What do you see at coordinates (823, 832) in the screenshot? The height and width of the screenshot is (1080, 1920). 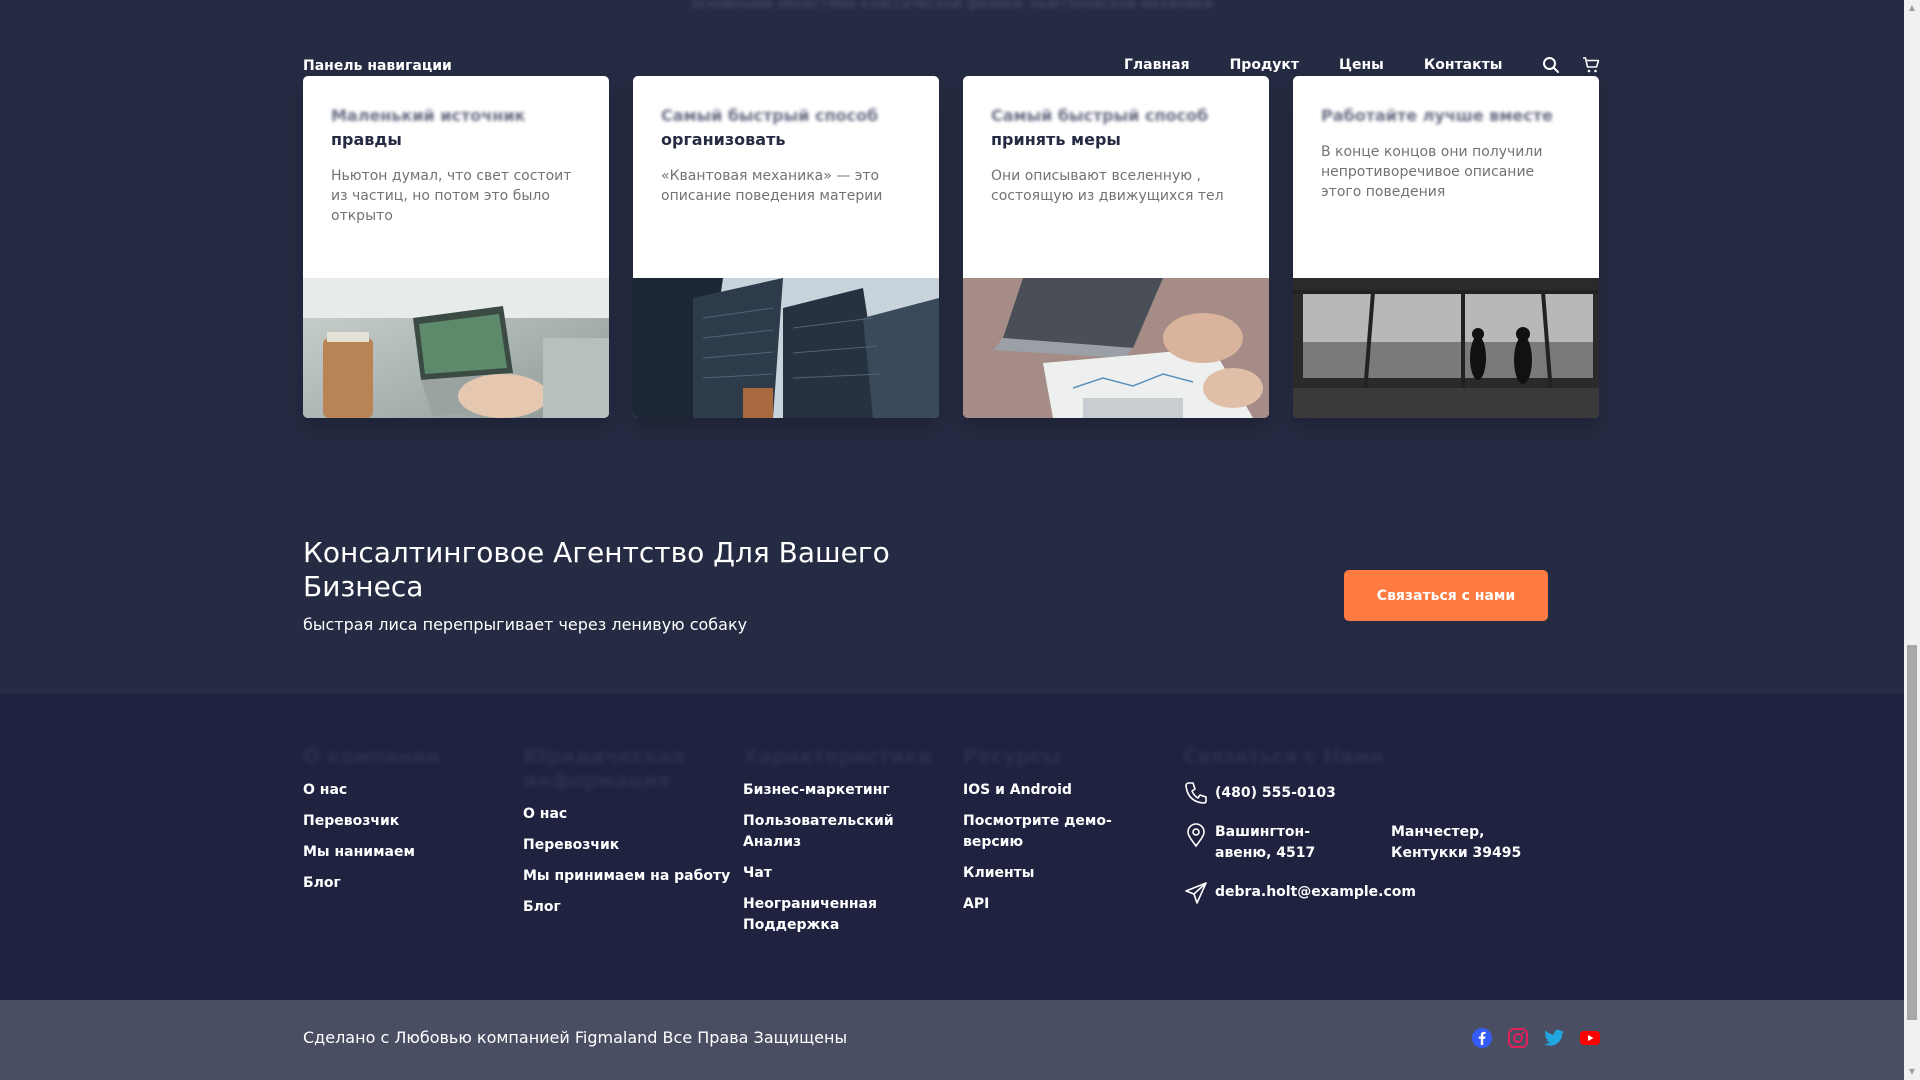 I see `footer-link: Пользовательский Анализ` at bounding box center [823, 832].